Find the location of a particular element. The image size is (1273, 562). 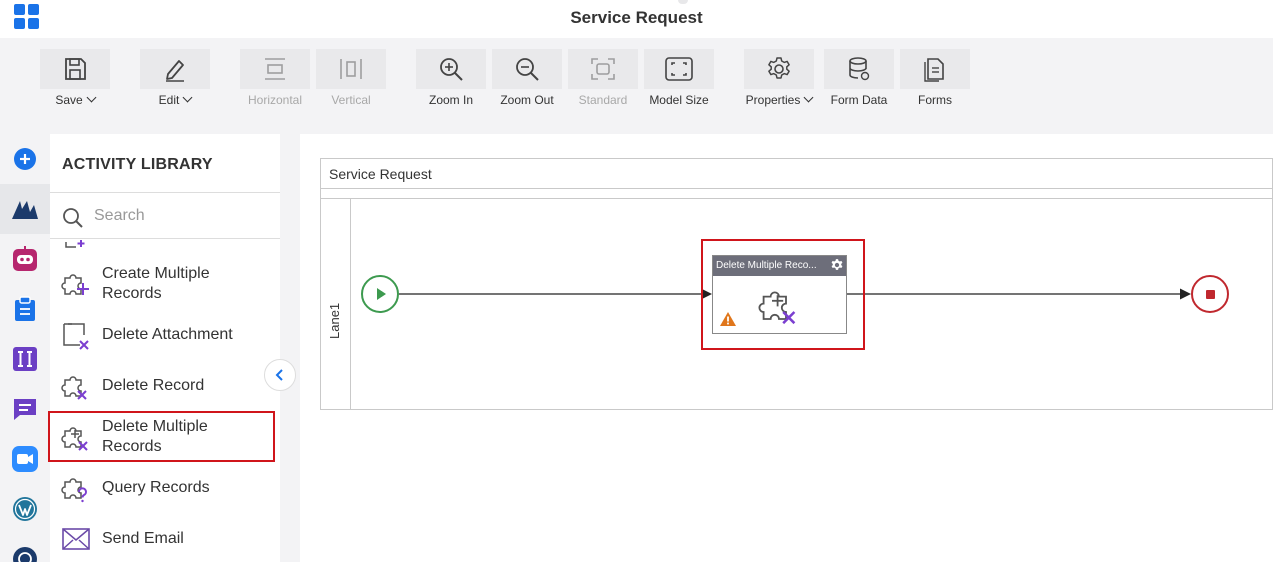

pool-title: Service Request is located at coordinates (797, 174).